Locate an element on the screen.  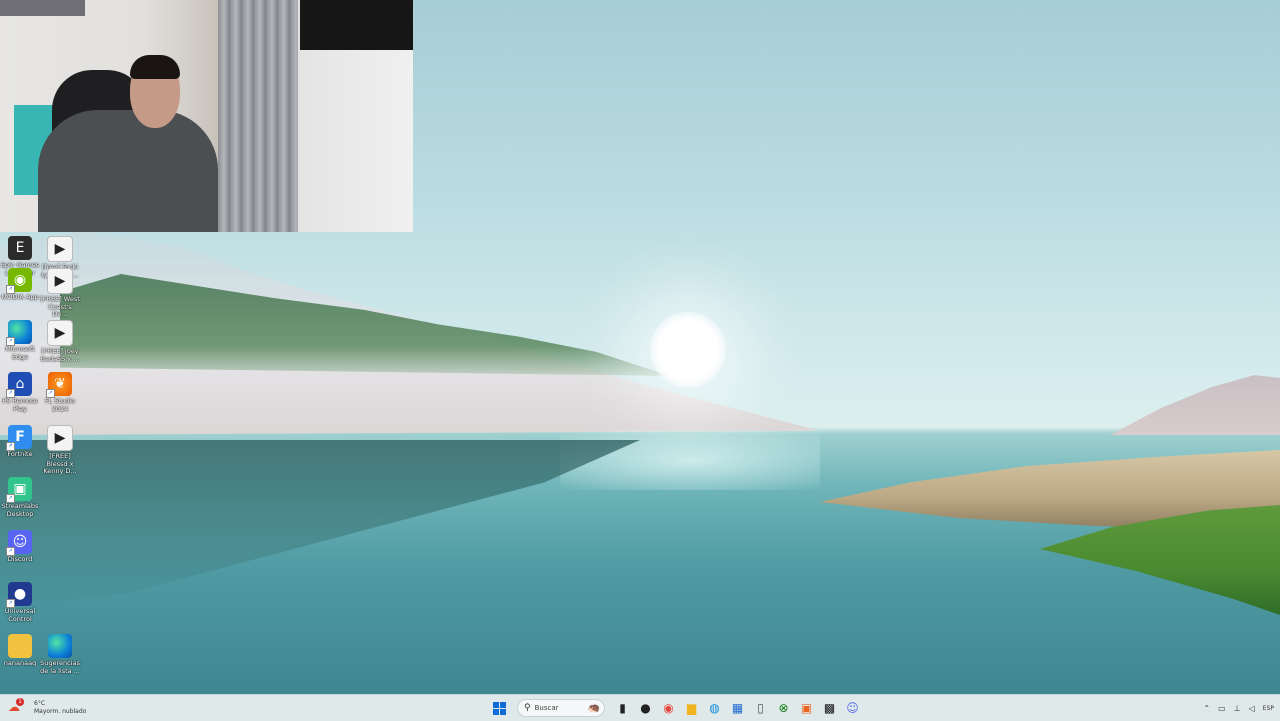
nvidia-app-icon: ◉ ↗ is located at coordinates (19, 281).